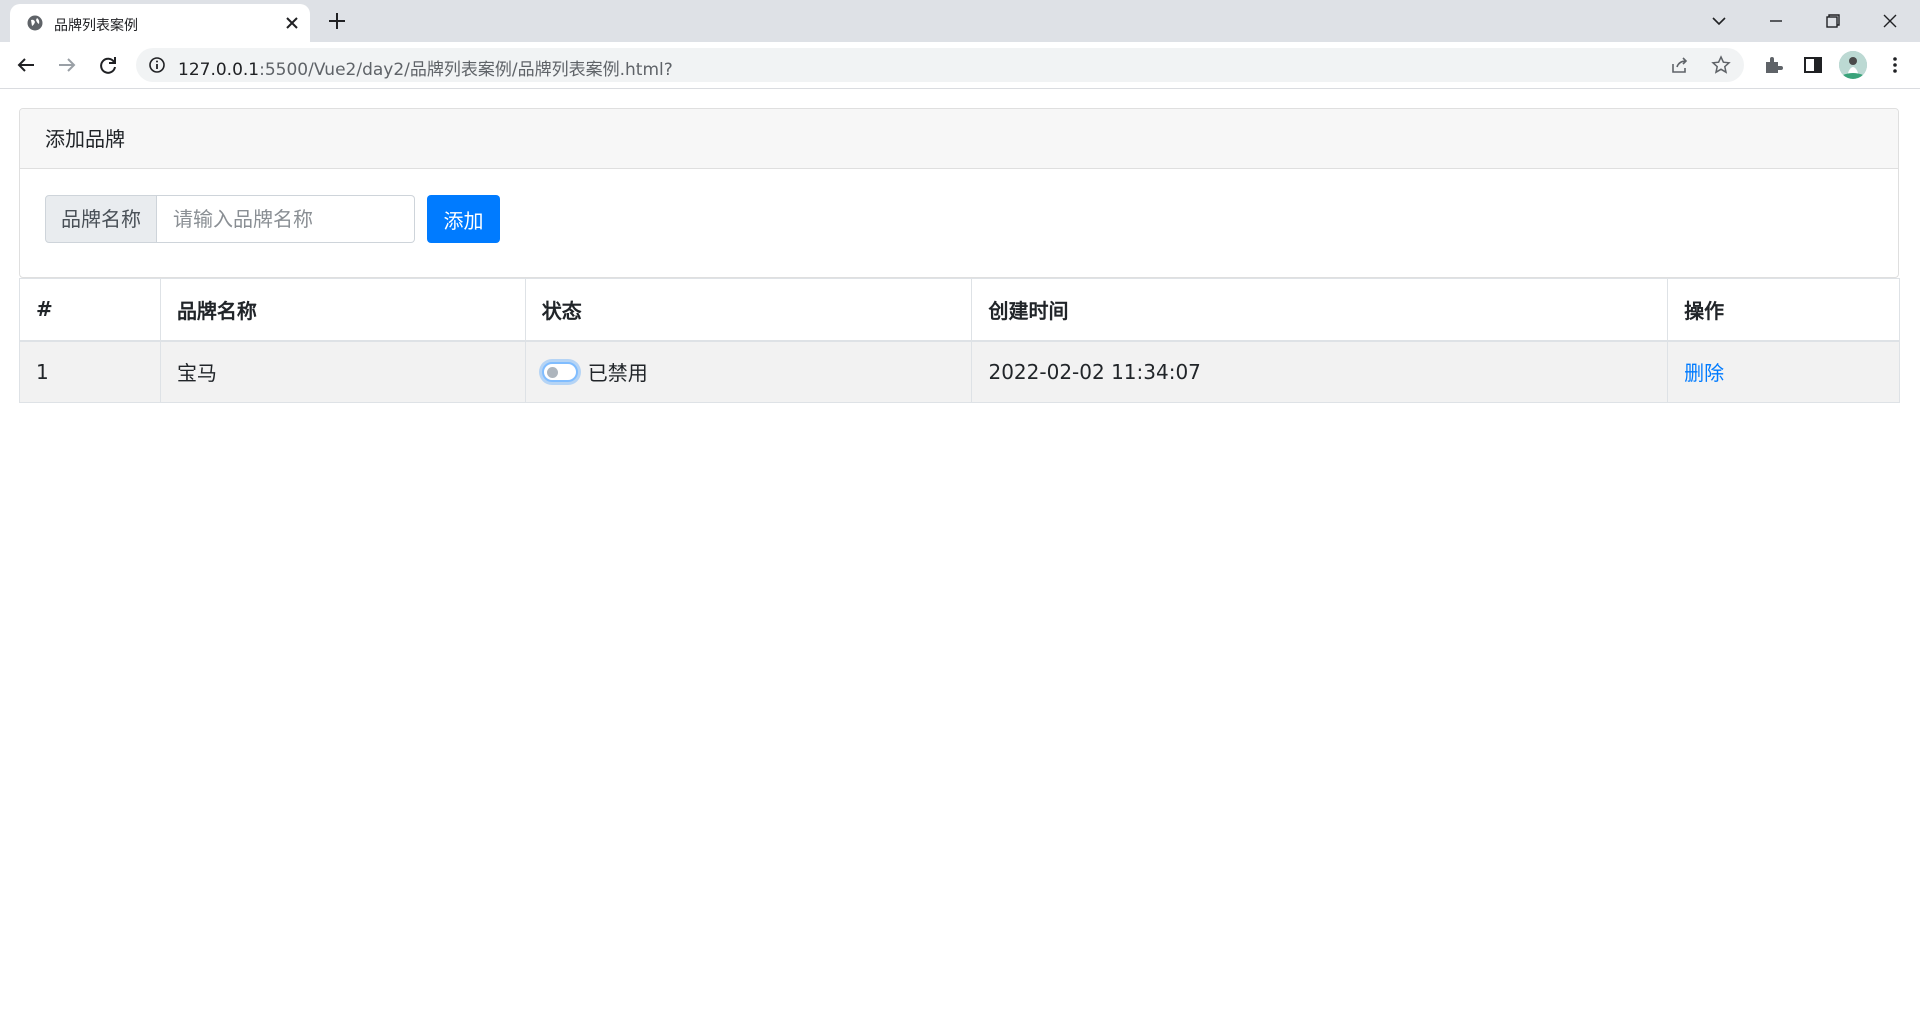  Describe the element at coordinates (342, 310) in the screenshot. I see `column-header-brand-name: 品牌名称` at that location.